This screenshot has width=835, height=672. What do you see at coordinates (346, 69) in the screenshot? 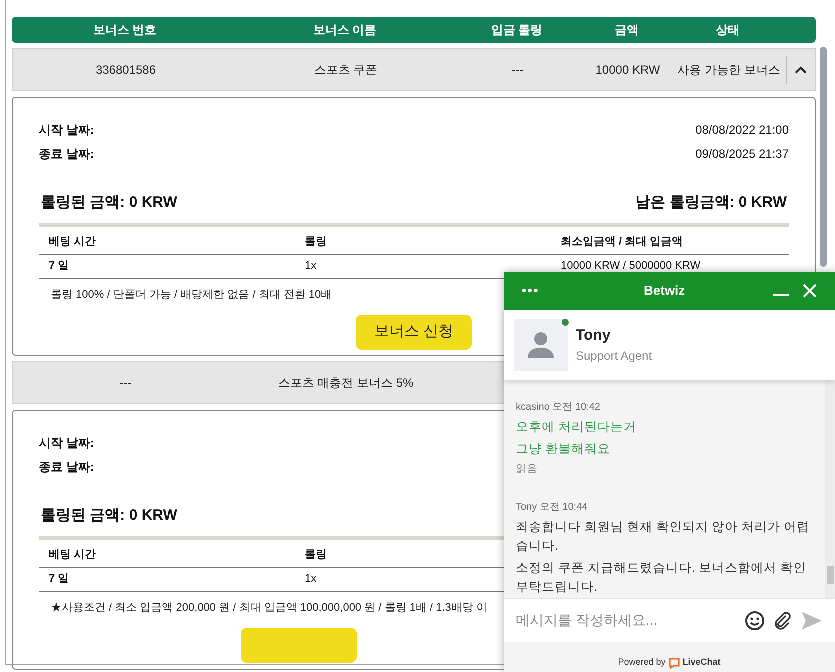
I see `table-cell-text: 스포츠 쿠폰` at bounding box center [346, 69].